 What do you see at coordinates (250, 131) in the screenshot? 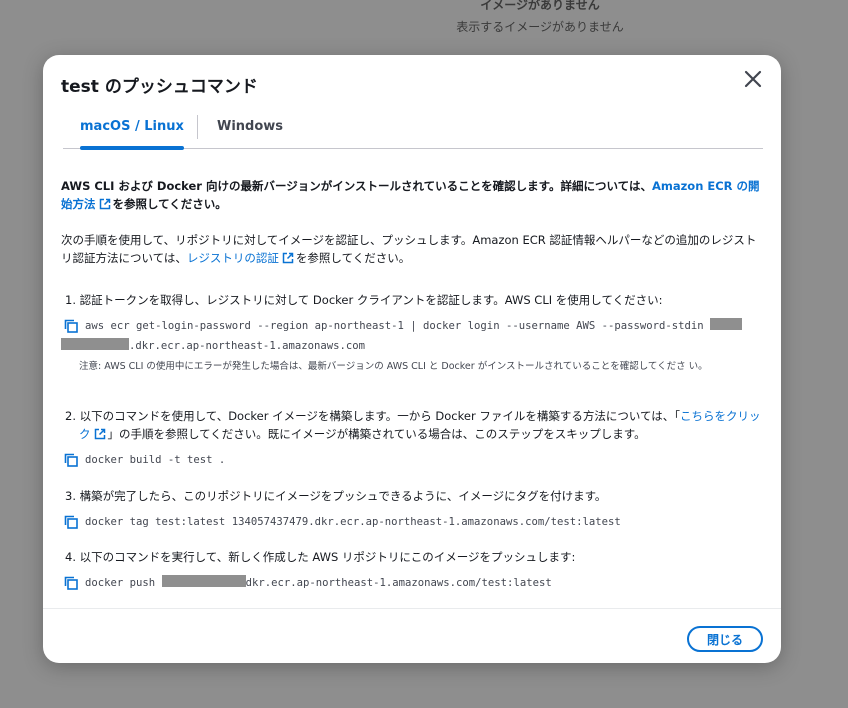
I see `tab-windows: Windows` at bounding box center [250, 131].